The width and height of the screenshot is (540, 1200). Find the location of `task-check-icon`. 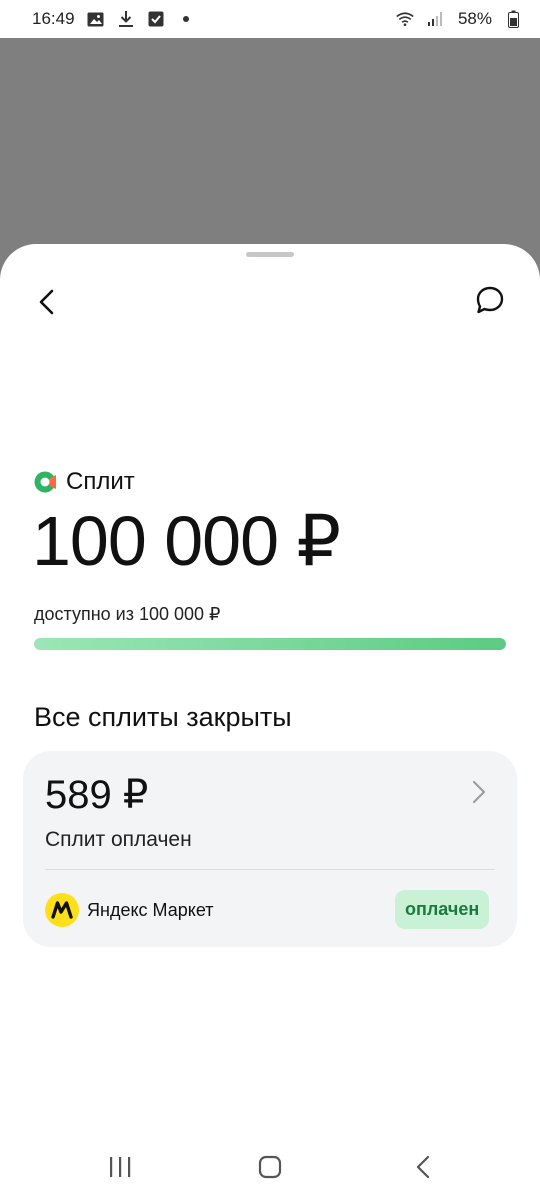

task-check-icon is located at coordinates (156, 19).